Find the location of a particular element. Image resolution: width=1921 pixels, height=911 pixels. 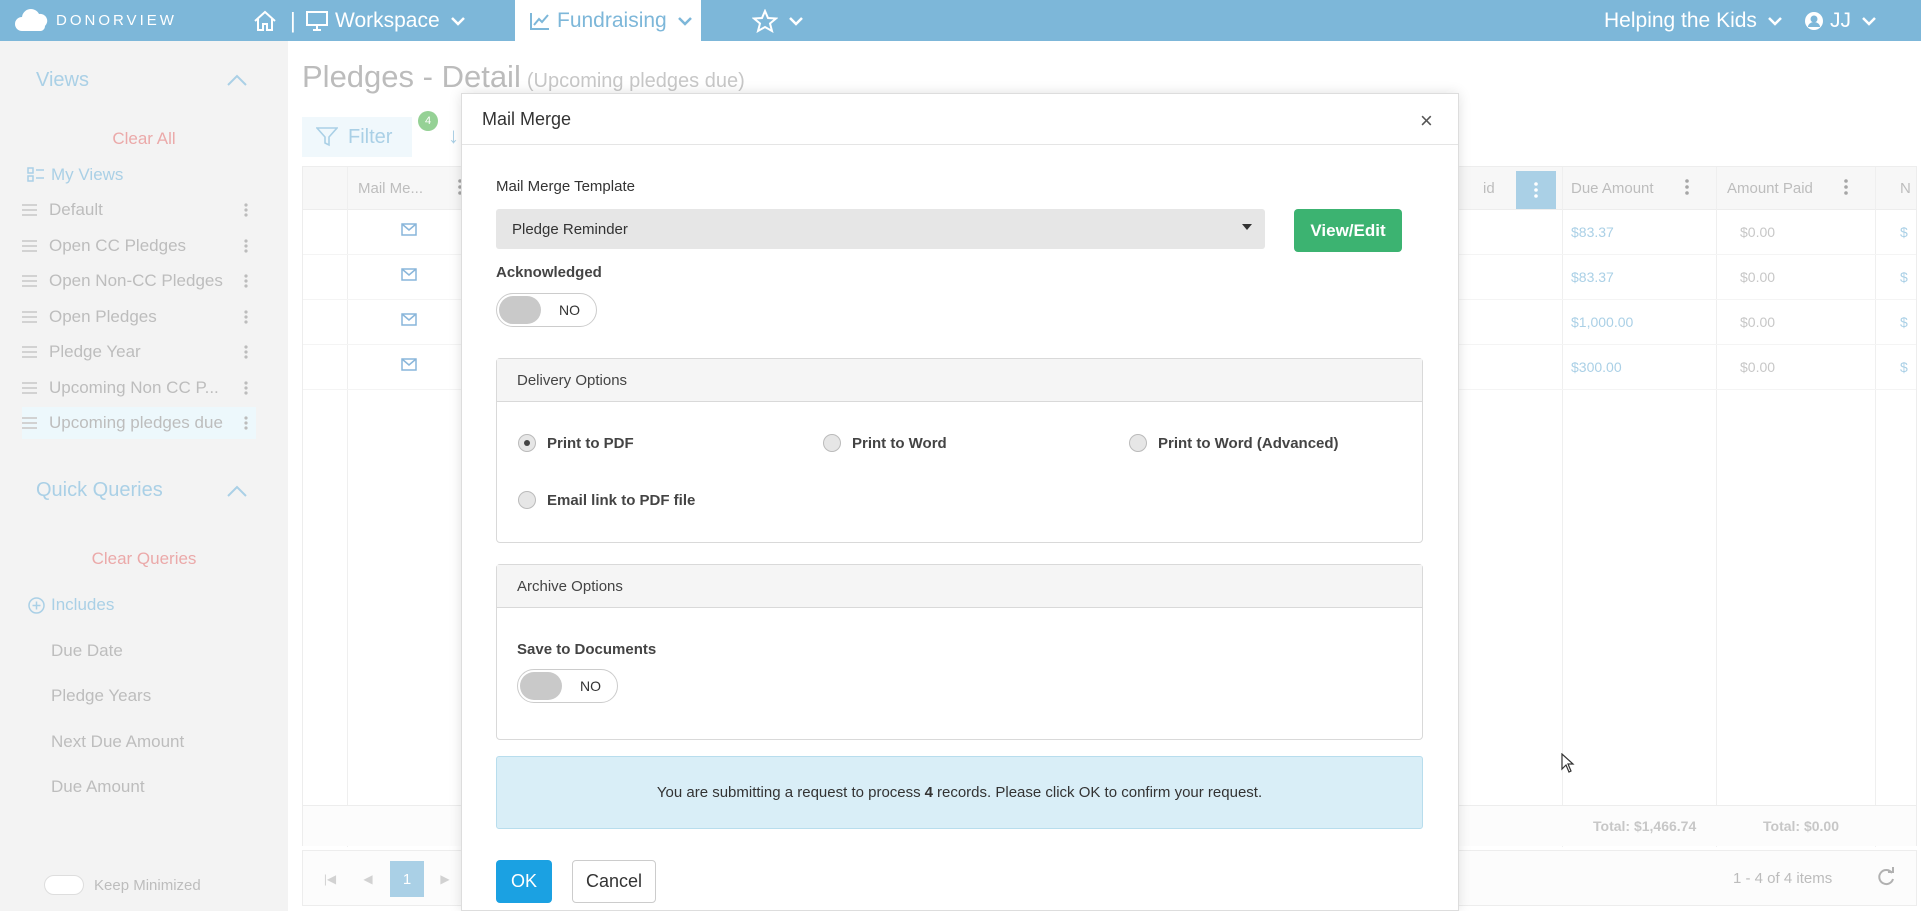

radio-label: Email link to PDF file is located at coordinates (621, 500).